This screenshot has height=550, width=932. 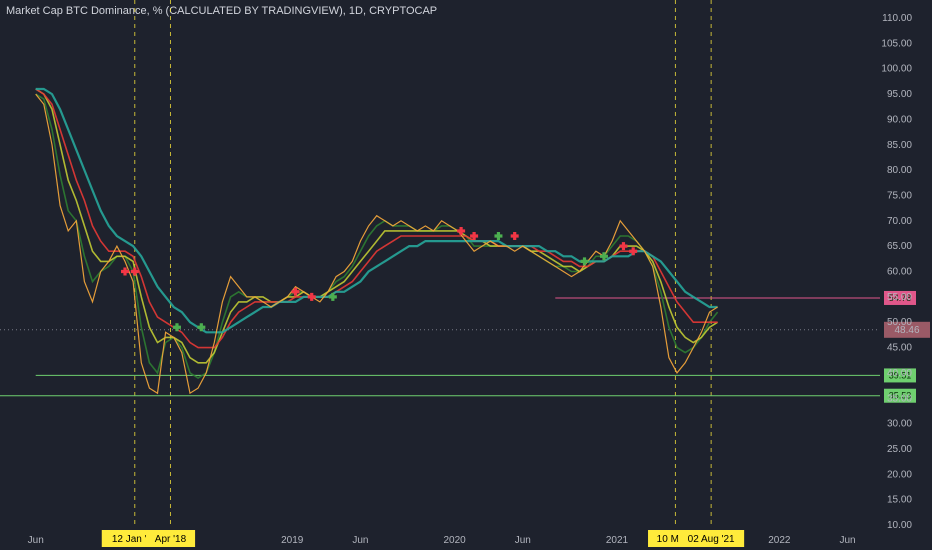 I want to click on y-tick-label: 95.00, so click(x=899, y=94).